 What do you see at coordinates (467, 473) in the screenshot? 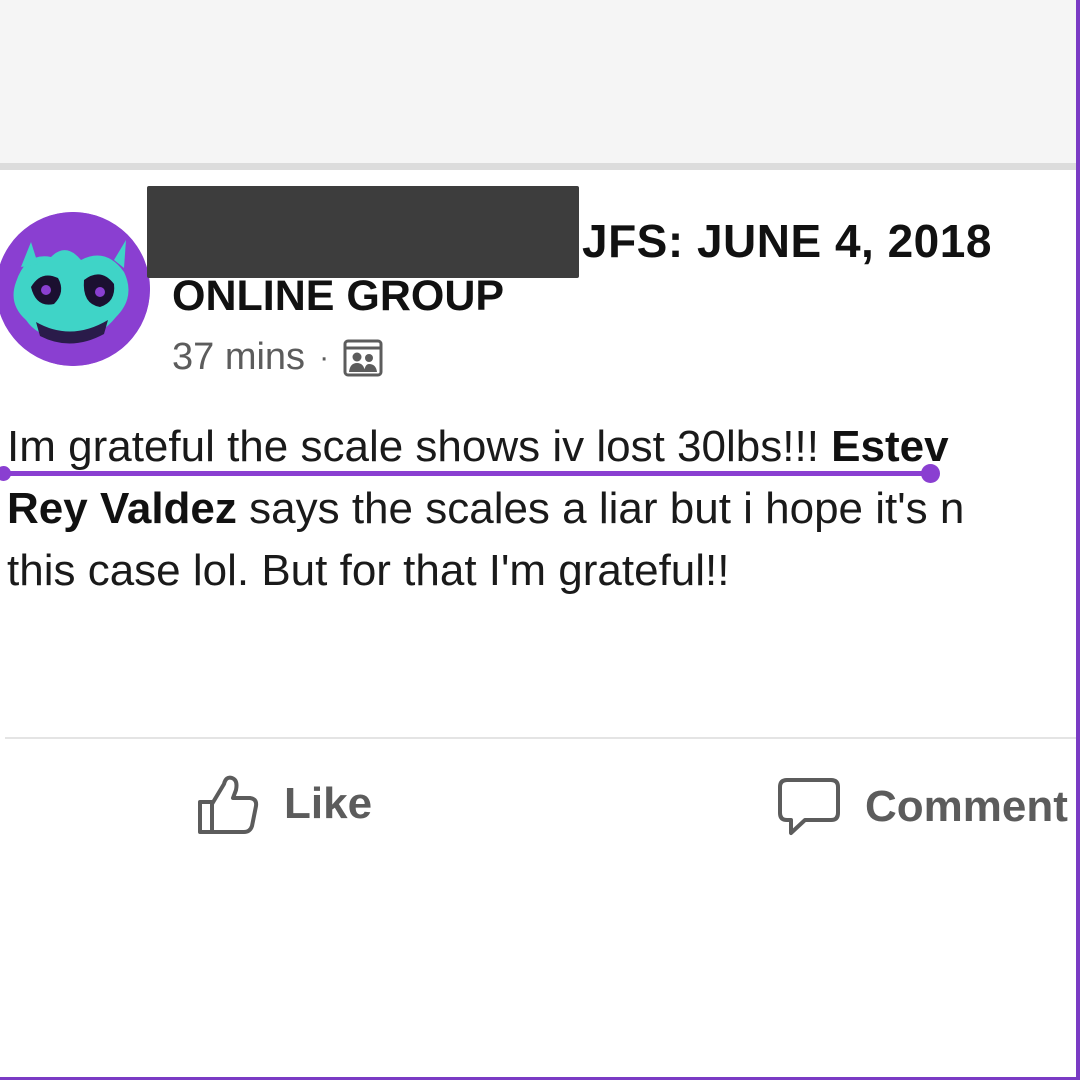
I see `highlight-underline` at bounding box center [467, 473].